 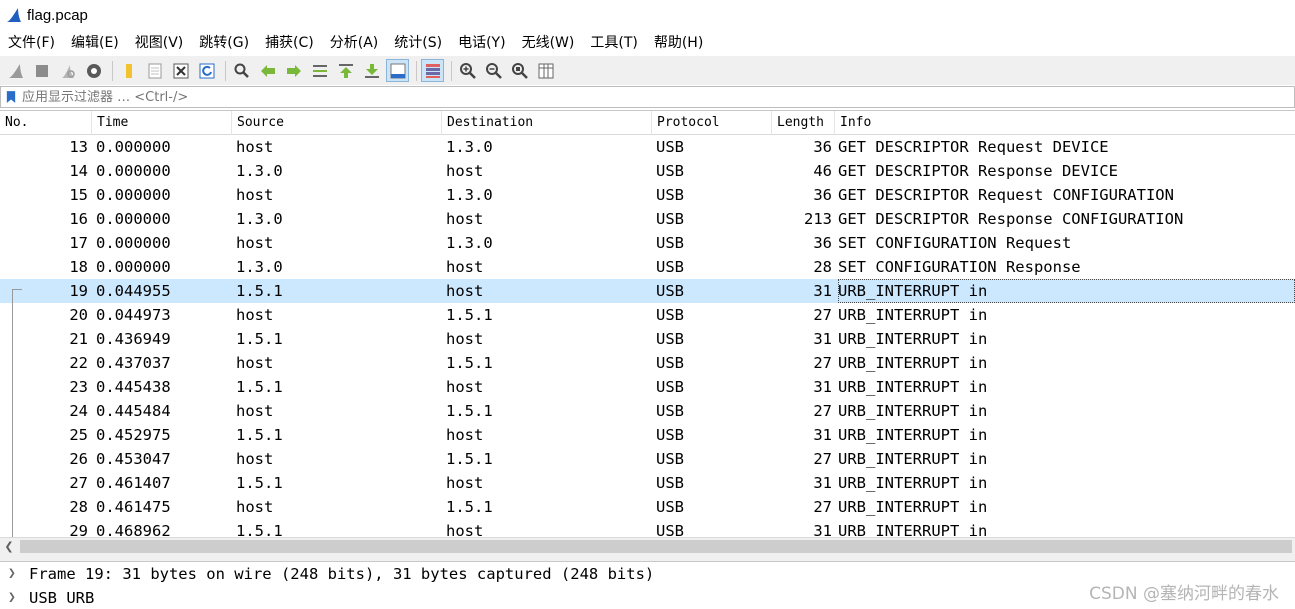 I want to click on packet-row: 27 0.461407 1.5.1 host USB 31 URB_INTERRUPT in, so click(x=647, y=483).